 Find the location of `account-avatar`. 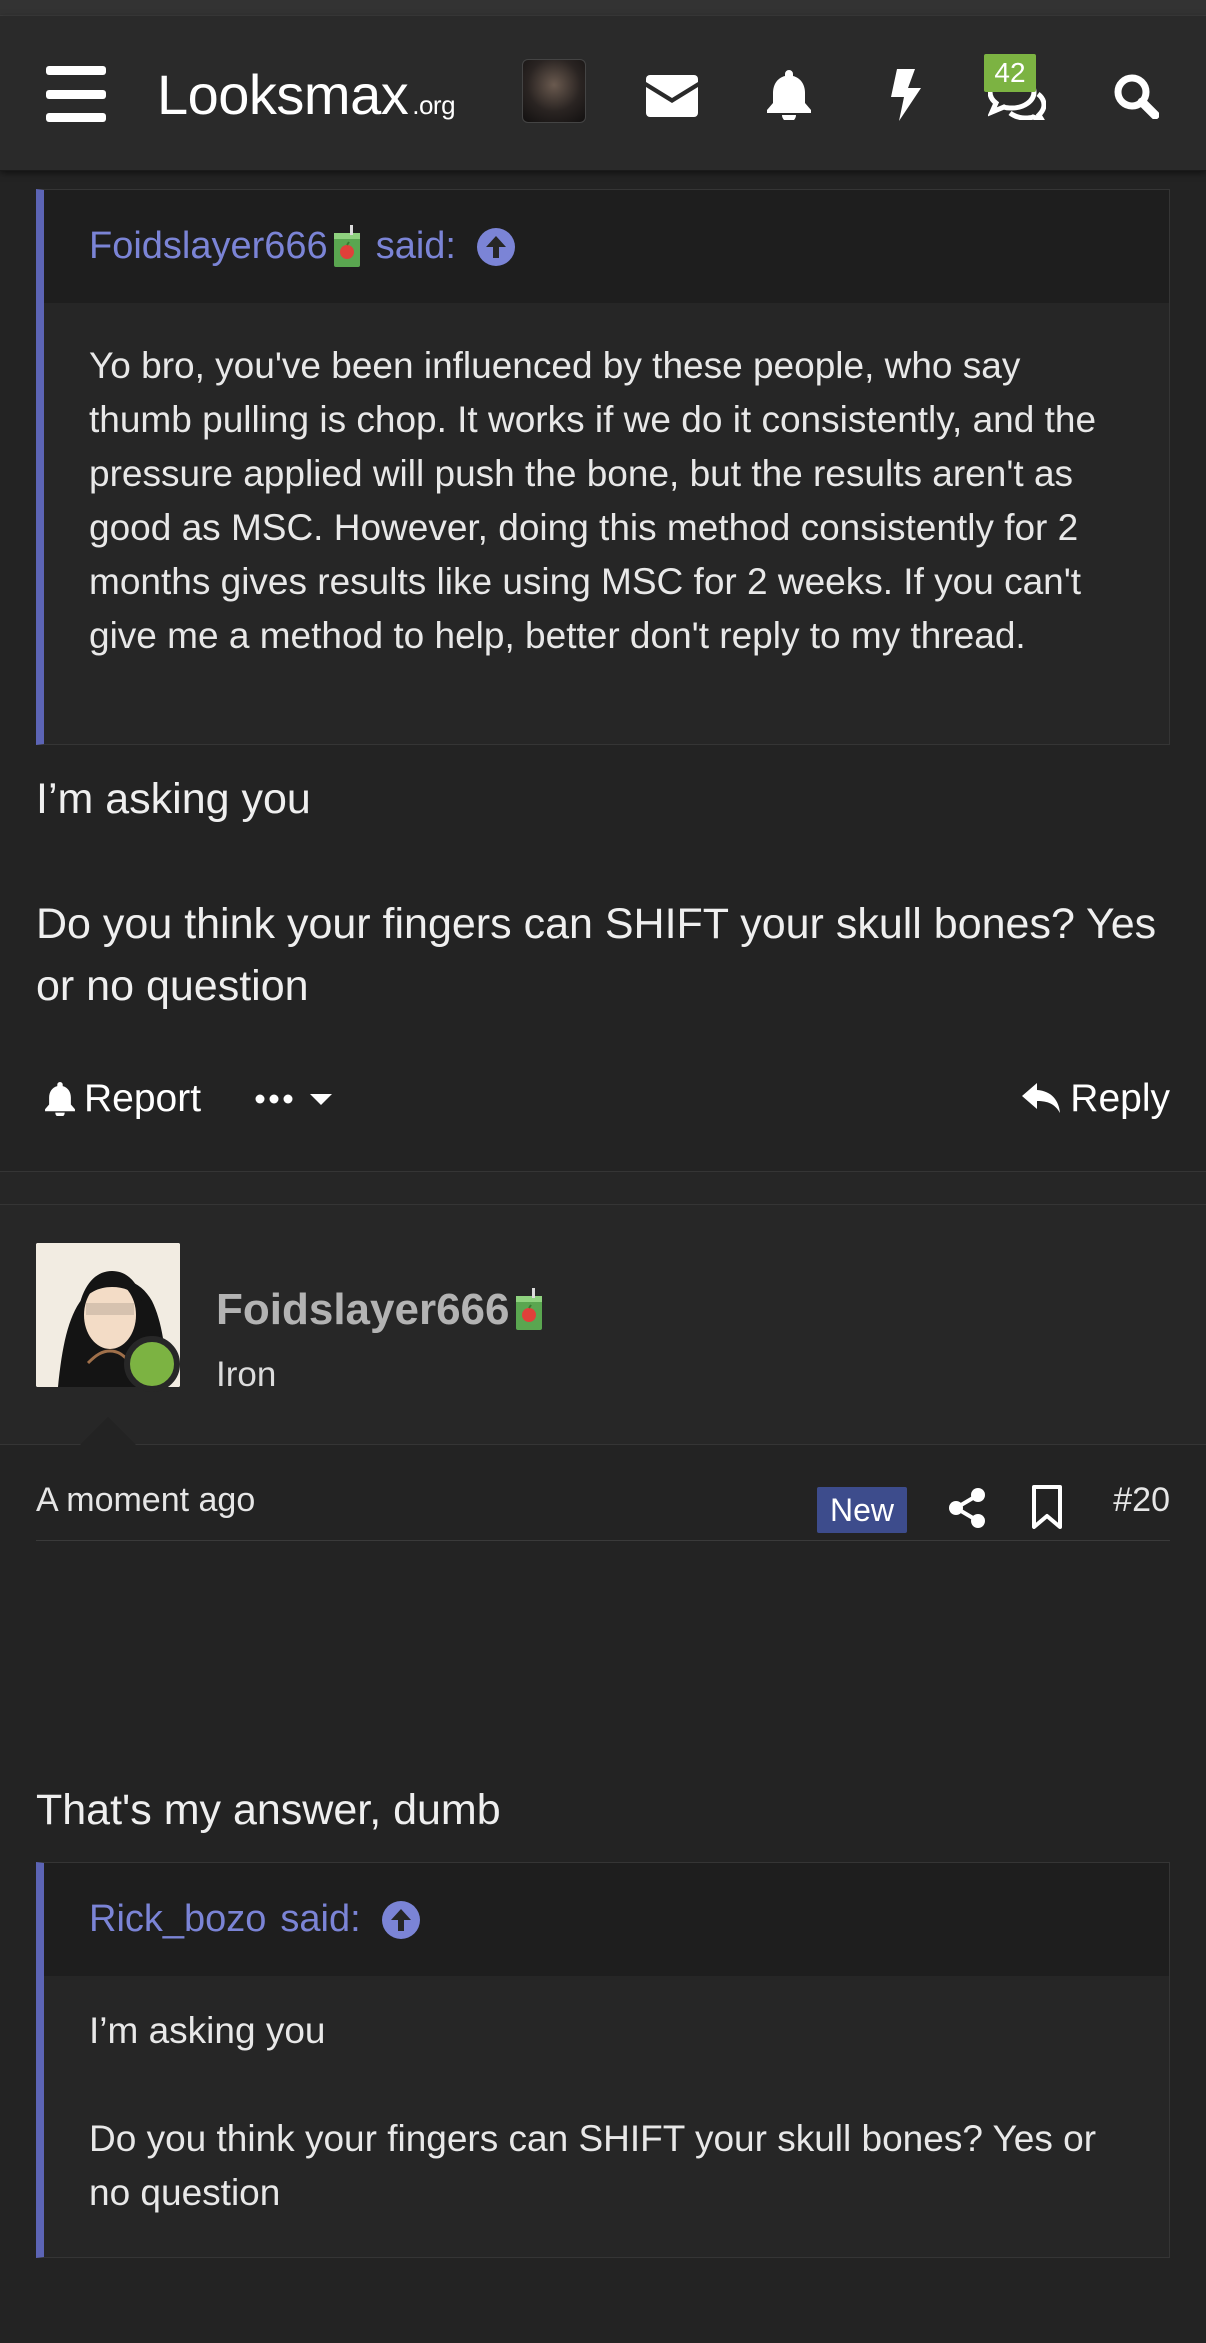

account-avatar is located at coordinates (554, 91).